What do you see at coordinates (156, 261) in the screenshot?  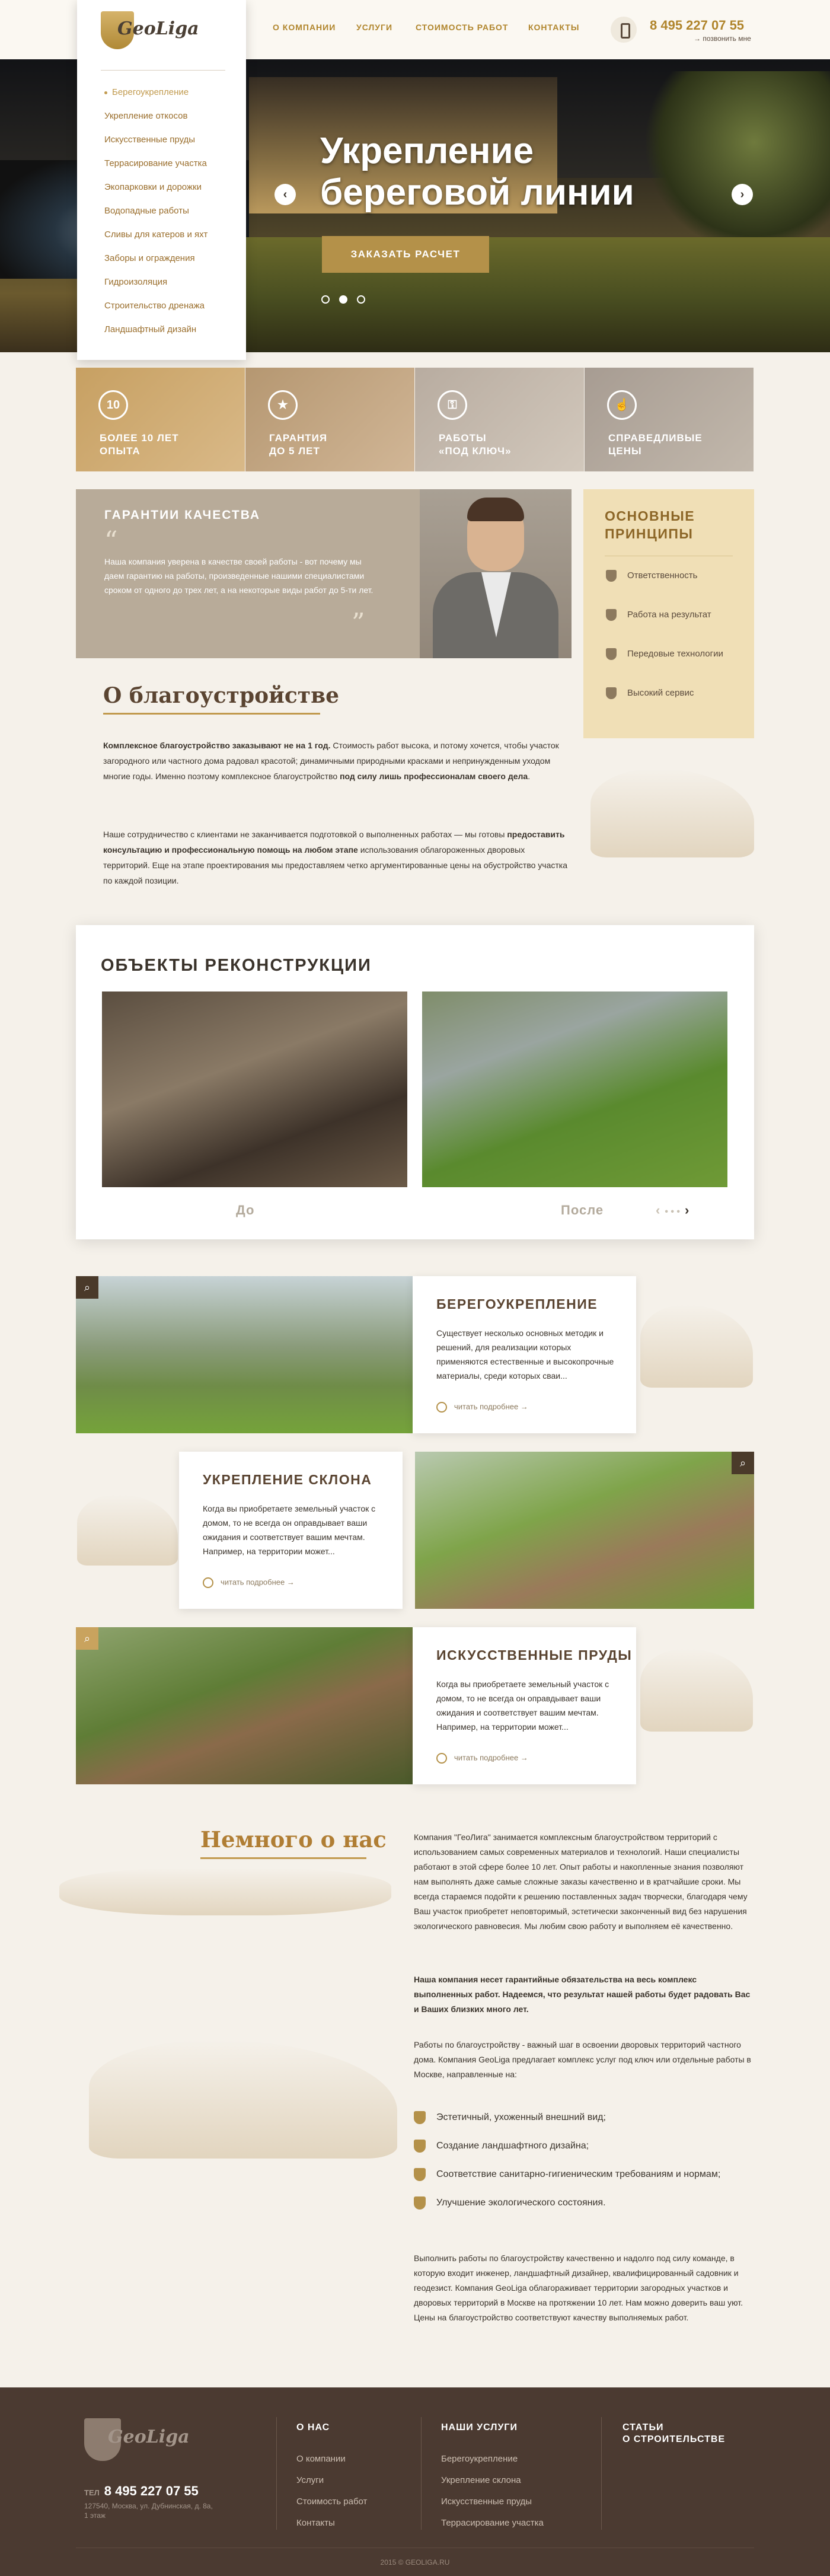 I see `menu-item: Заборы и ограждения` at bounding box center [156, 261].